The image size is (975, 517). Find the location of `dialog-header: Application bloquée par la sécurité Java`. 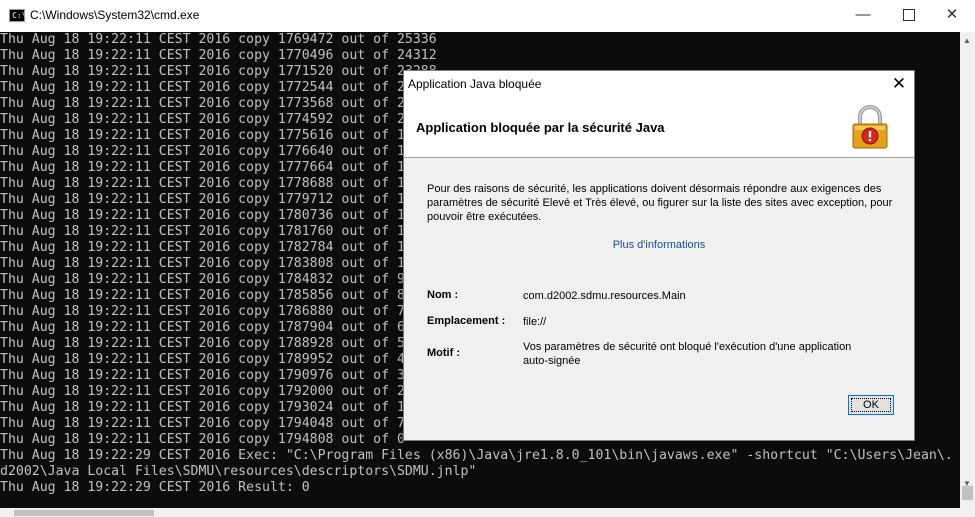

dialog-header: Application bloquée par la sécurité Java is located at coordinates (659, 127).